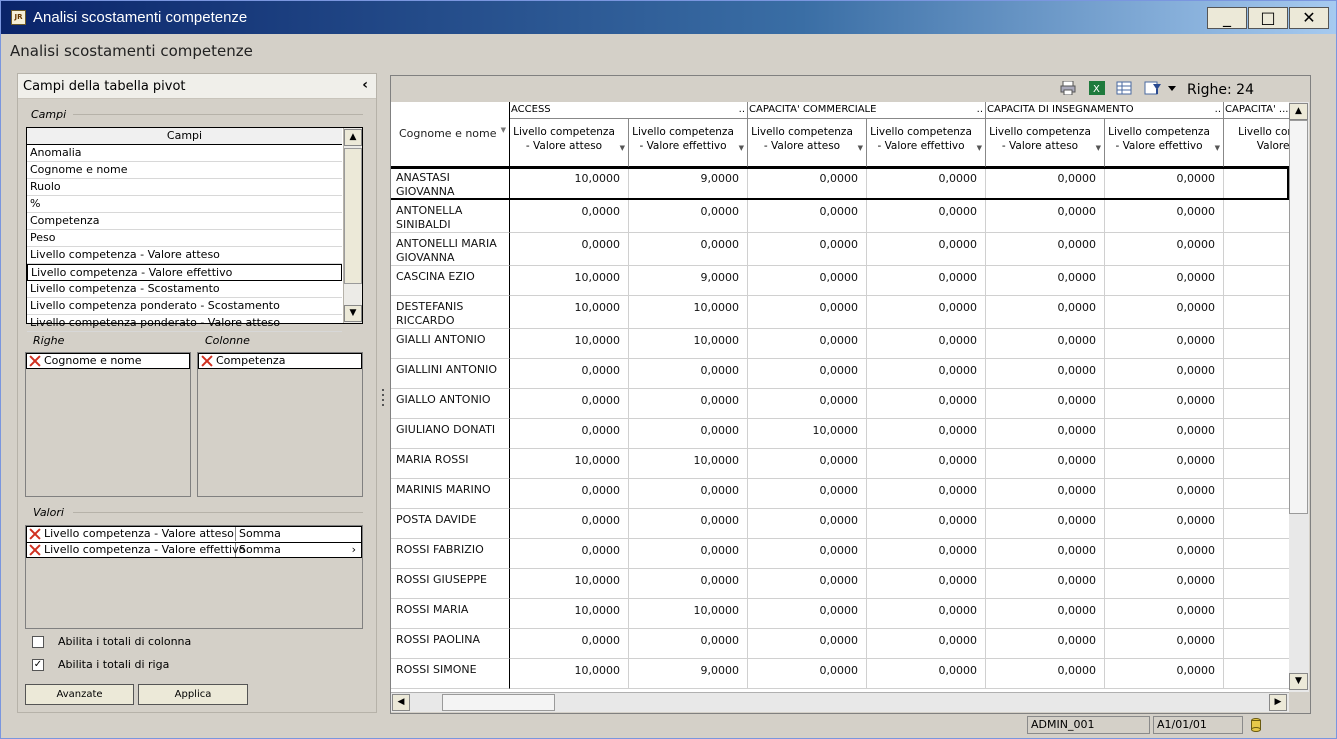 This screenshot has height=739, width=1337. Describe the element at coordinates (1068, 88) in the screenshot. I see `print-icon` at that location.